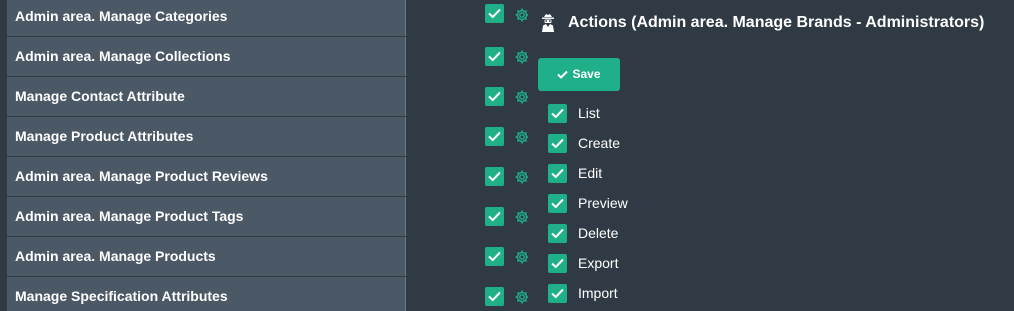 The height and width of the screenshot is (311, 1014). I want to click on save-button-label: Save, so click(586, 74).